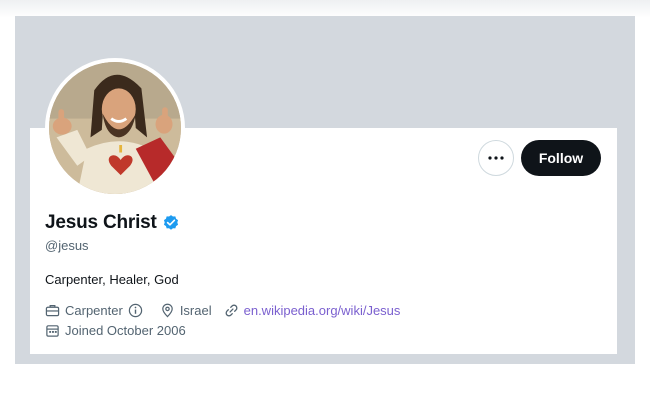  I want to click on location-label: Israel, so click(195, 310).